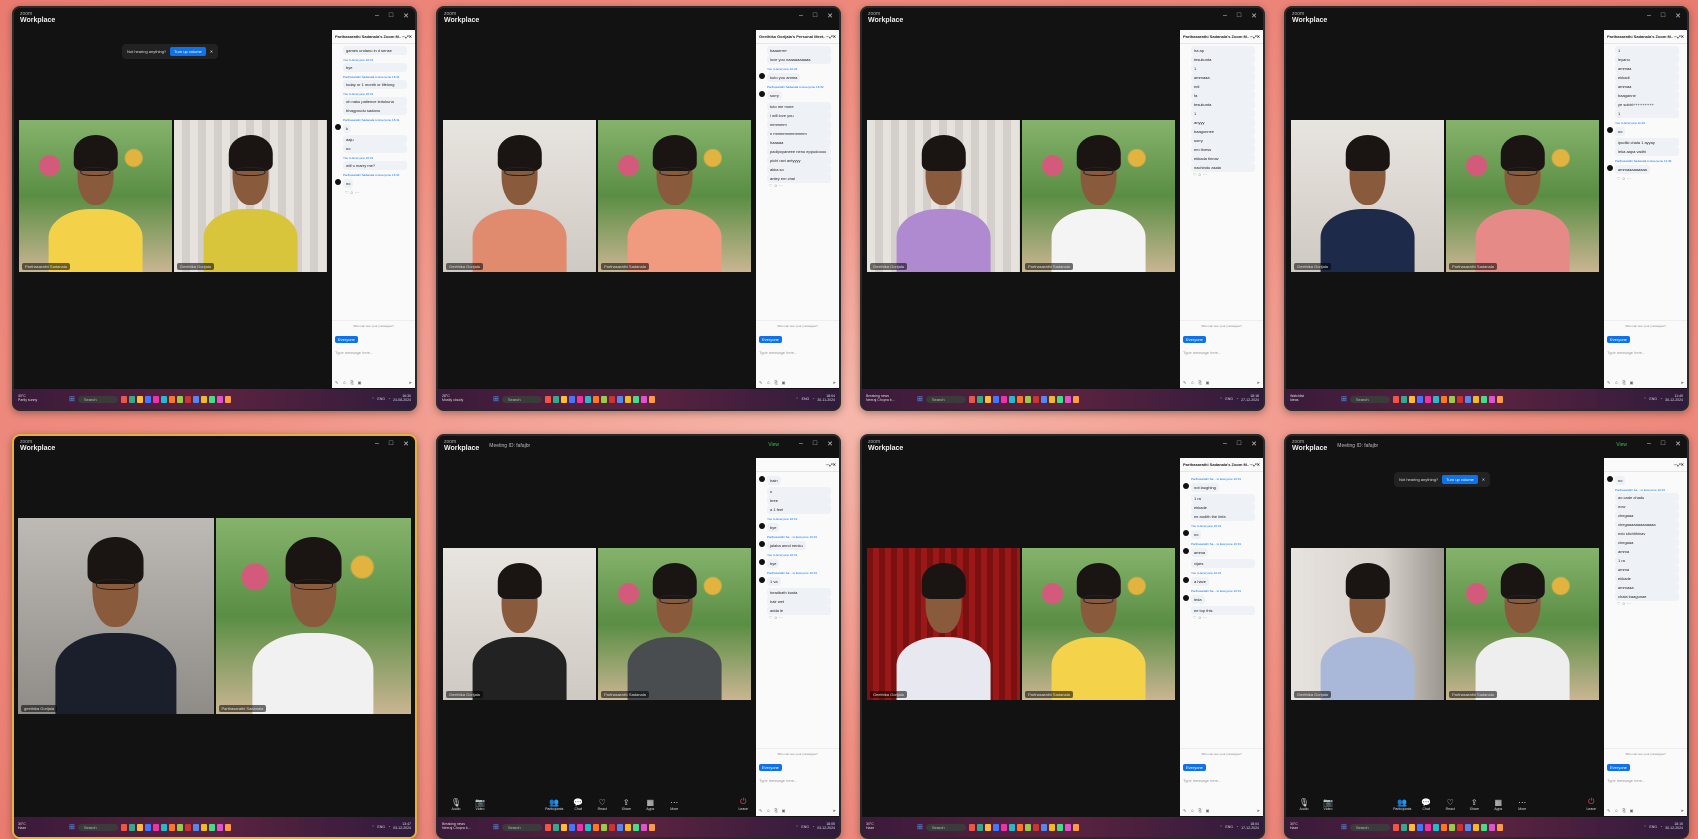 The height and width of the screenshot is (839, 1698). What do you see at coordinates (1647, 596) in the screenshot?
I see `chat-message: chala baagunae` at bounding box center [1647, 596].